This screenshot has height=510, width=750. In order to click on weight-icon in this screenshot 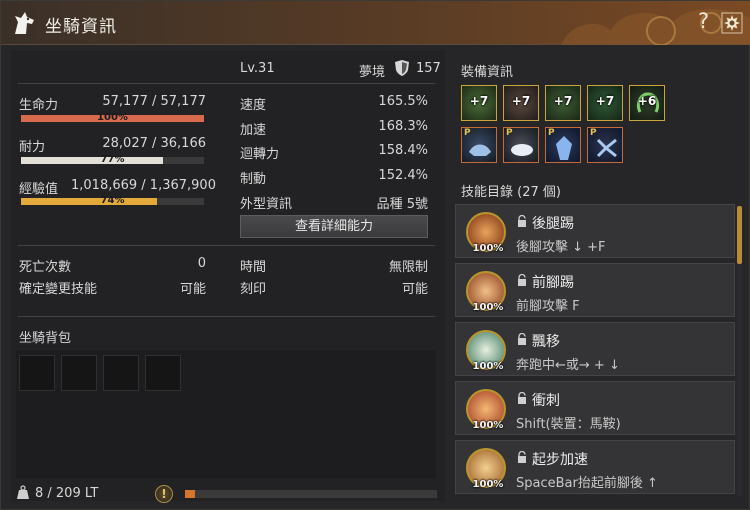, I will do `click(23, 492)`.